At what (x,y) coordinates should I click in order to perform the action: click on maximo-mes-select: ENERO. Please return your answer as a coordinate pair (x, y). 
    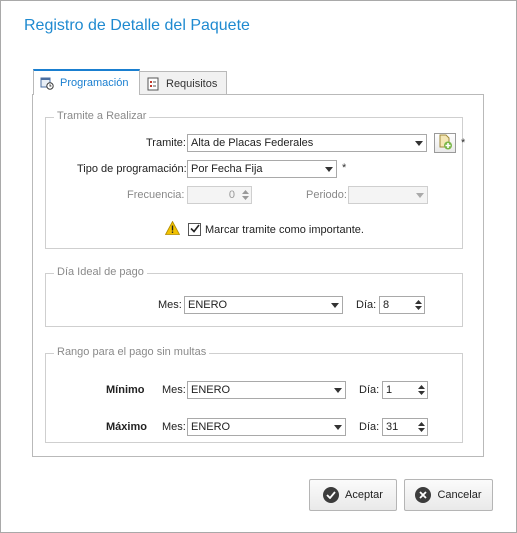
    Looking at the image, I should click on (266, 427).